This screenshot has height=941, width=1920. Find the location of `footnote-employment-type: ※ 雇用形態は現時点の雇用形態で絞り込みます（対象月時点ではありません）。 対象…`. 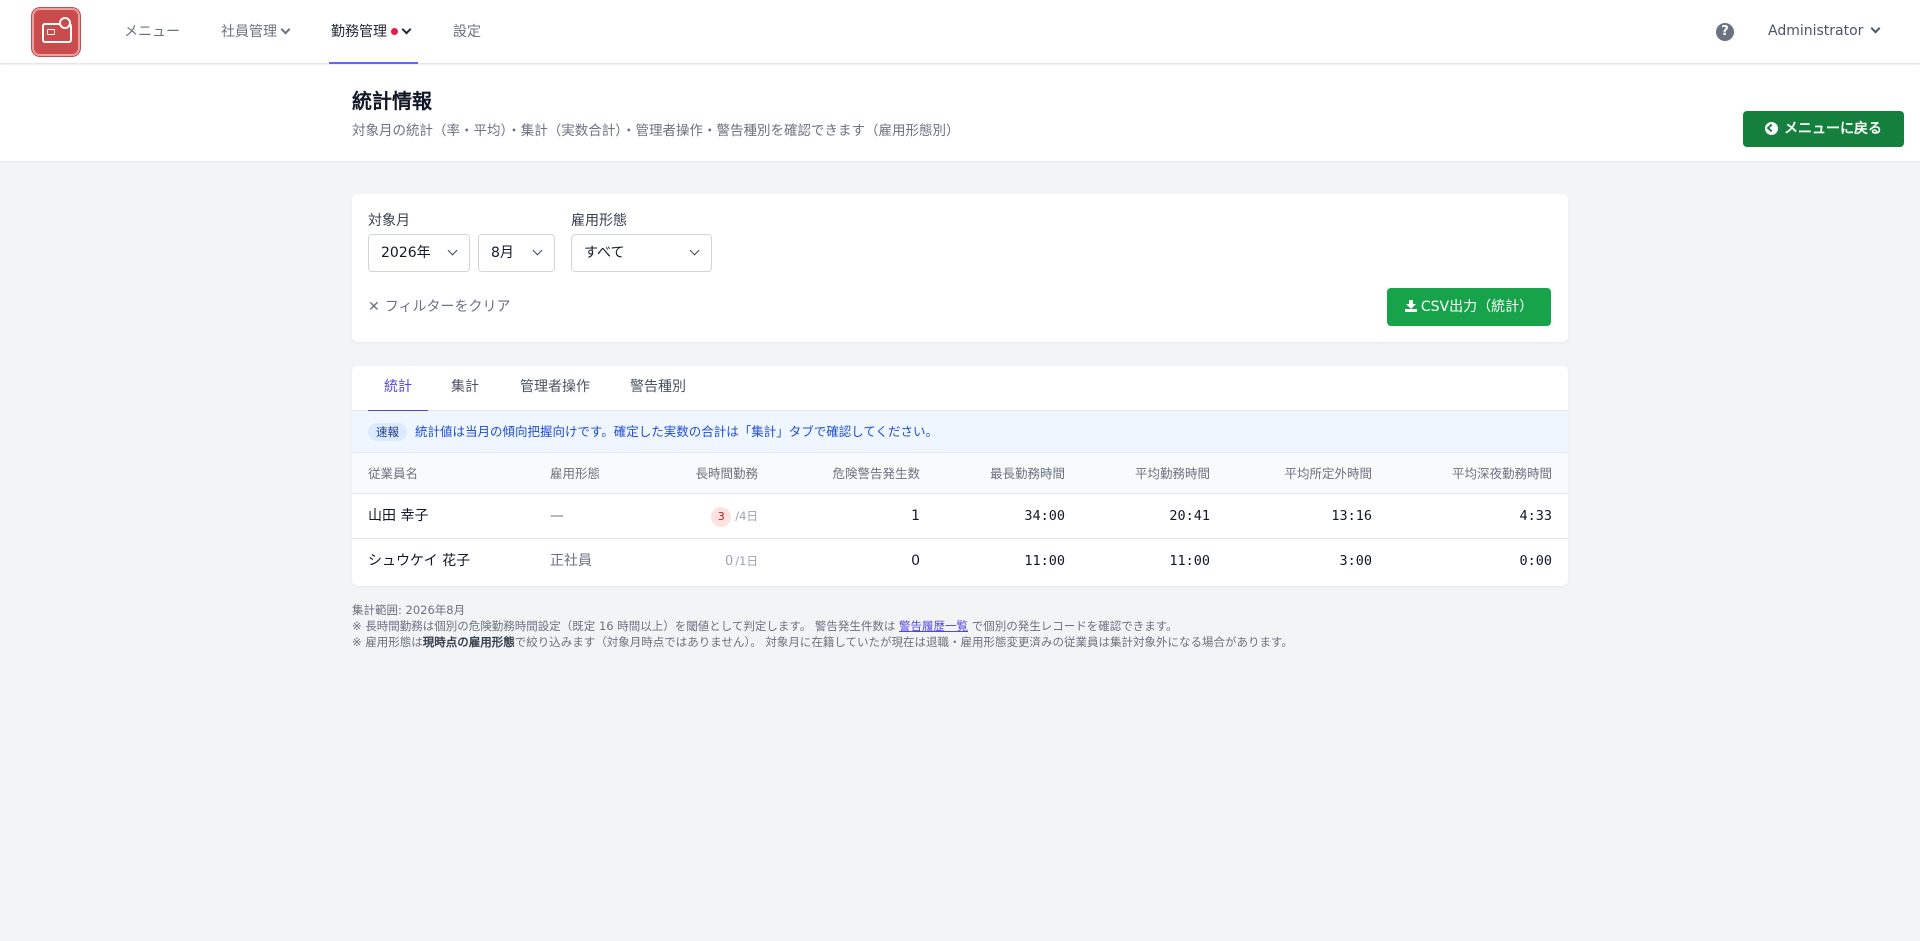

footnote-employment-type: ※ 雇用形態は現時点の雇用形態で絞り込みます（対象月時点ではありません）。 対象… is located at coordinates (822, 642).